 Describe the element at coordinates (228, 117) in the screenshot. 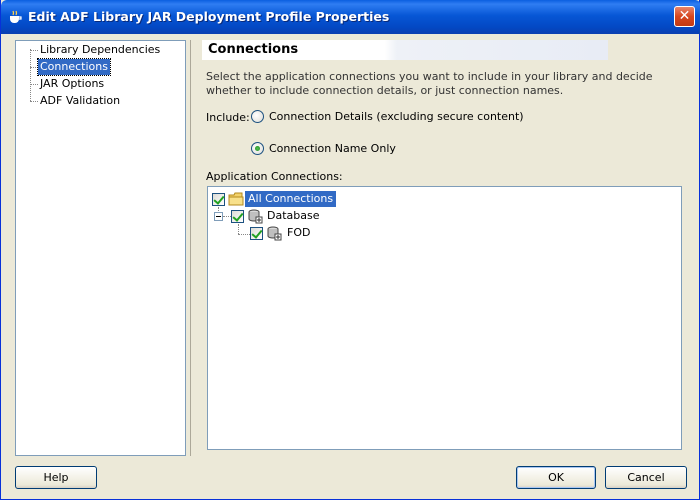

I see `include-label: Include:` at that location.